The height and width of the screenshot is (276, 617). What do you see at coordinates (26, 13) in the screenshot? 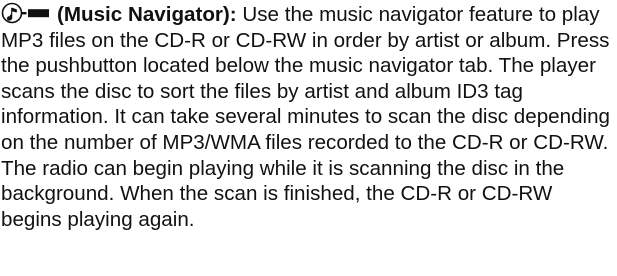
I see `music-navigator-icon` at bounding box center [26, 13].